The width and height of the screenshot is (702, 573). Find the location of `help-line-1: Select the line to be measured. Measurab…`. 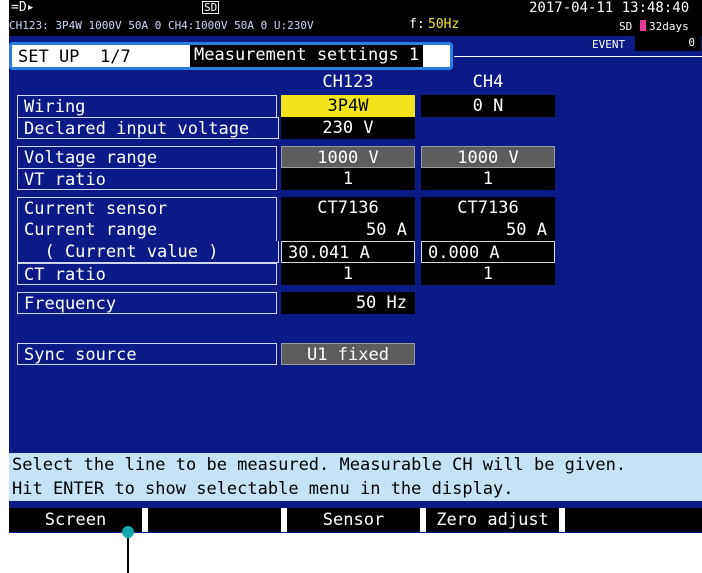

help-line-1: Select the line to be measured. Measurab… is located at coordinates (319, 465).